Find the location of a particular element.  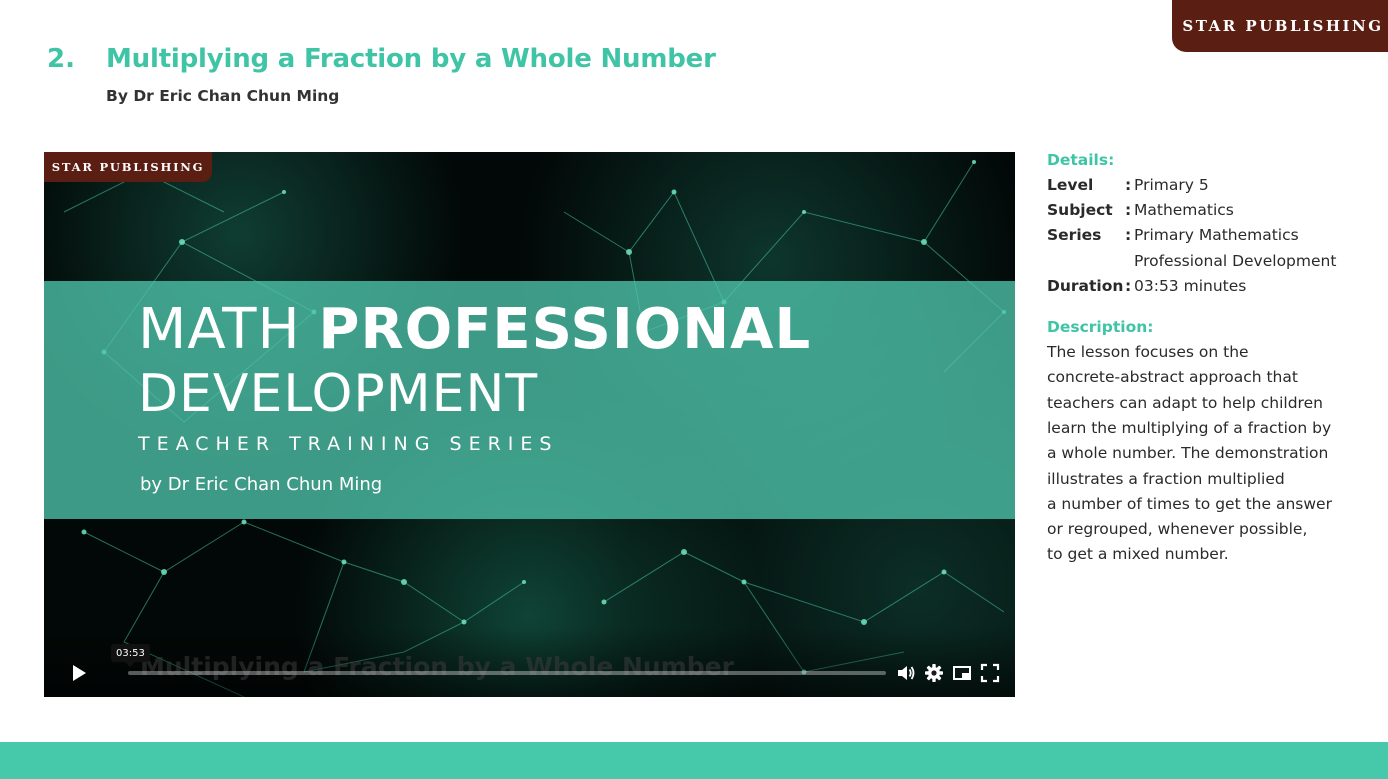

detail-value: Primary Mathematics is located at coordinates (1216, 235).